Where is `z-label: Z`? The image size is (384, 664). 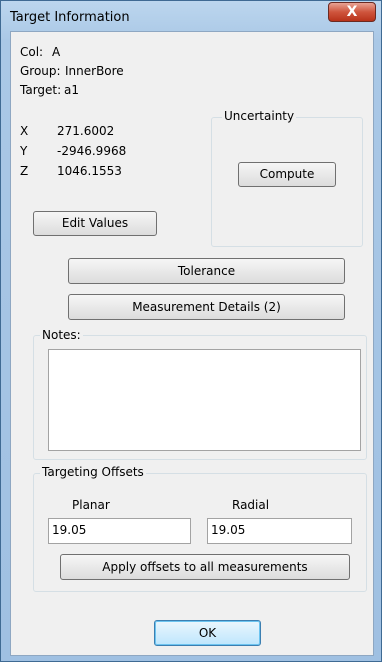 z-label: Z is located at coordinates (24, 171).